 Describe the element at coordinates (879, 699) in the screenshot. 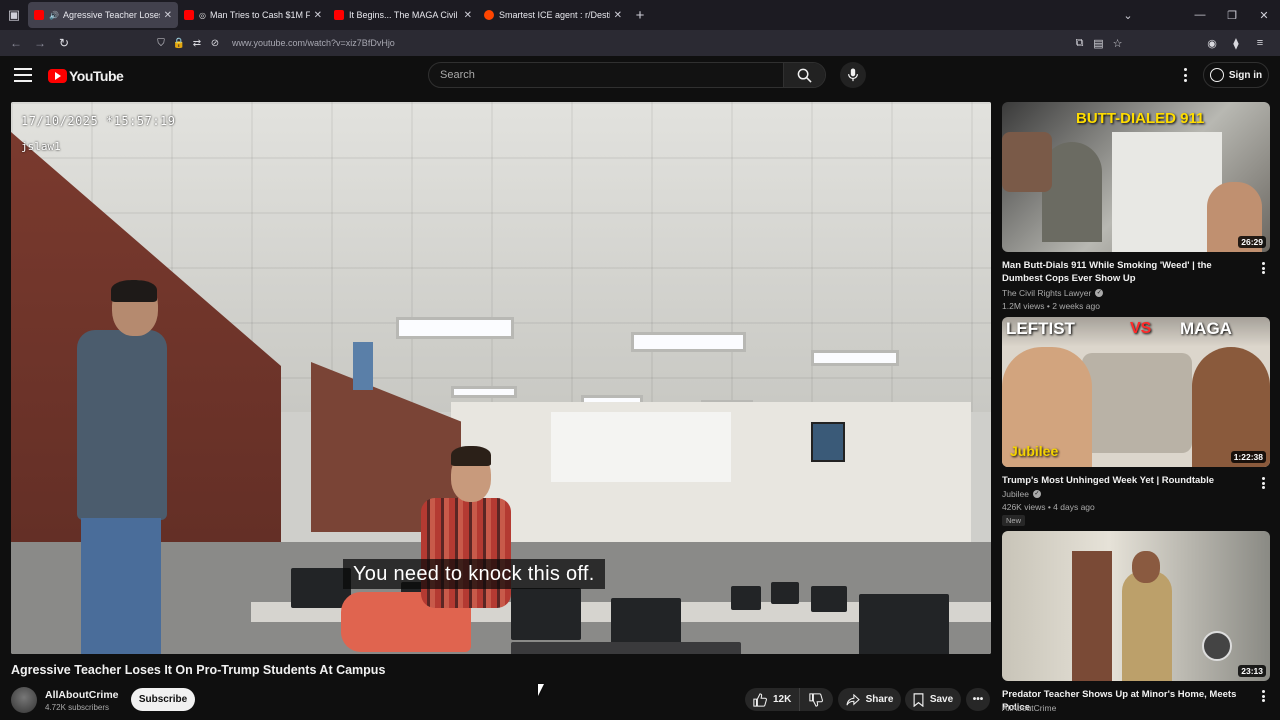

I see `share-label: Share` at that location.